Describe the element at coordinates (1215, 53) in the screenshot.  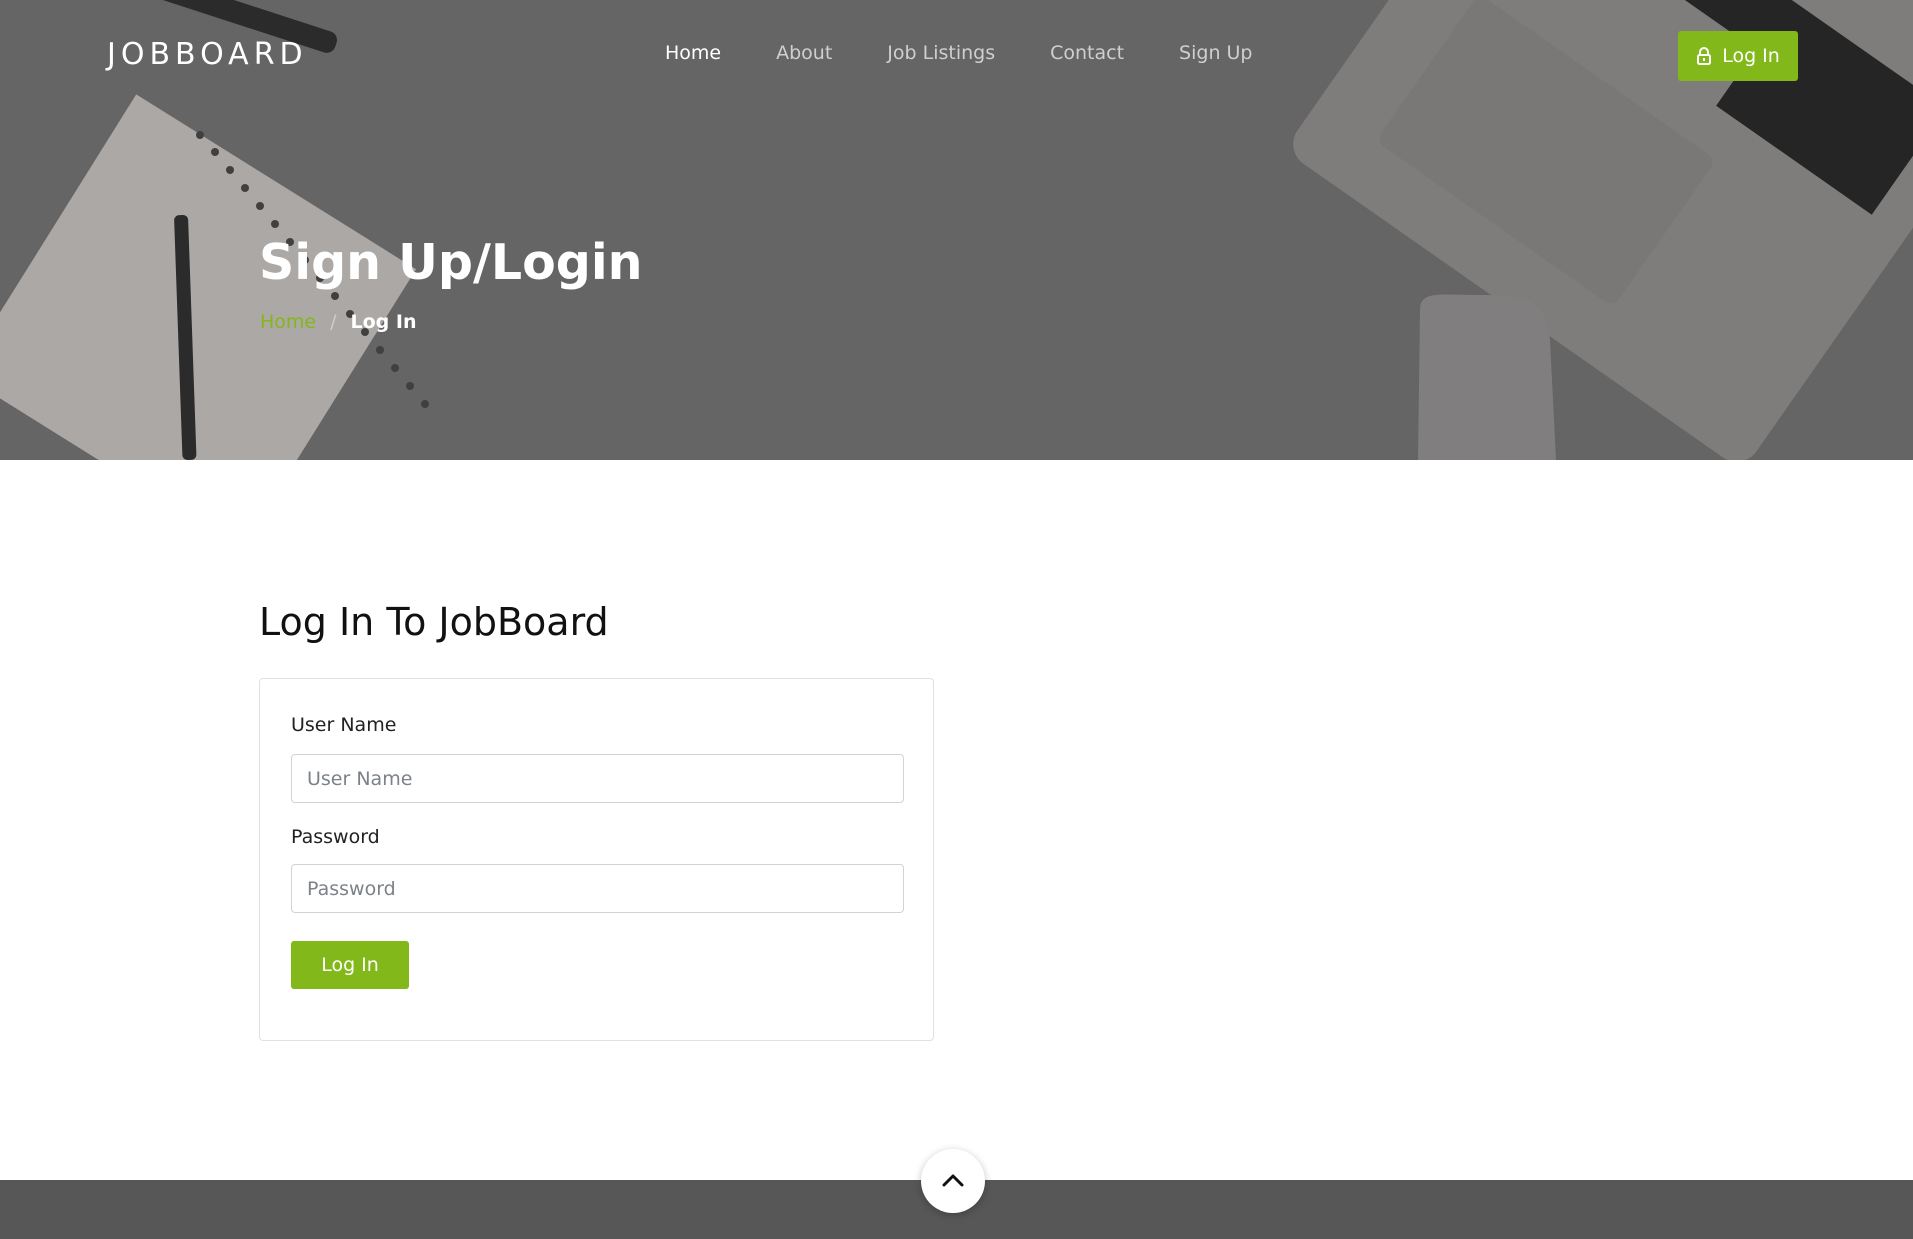
I see `nav-item-sign-up: Sign Up` at that location.